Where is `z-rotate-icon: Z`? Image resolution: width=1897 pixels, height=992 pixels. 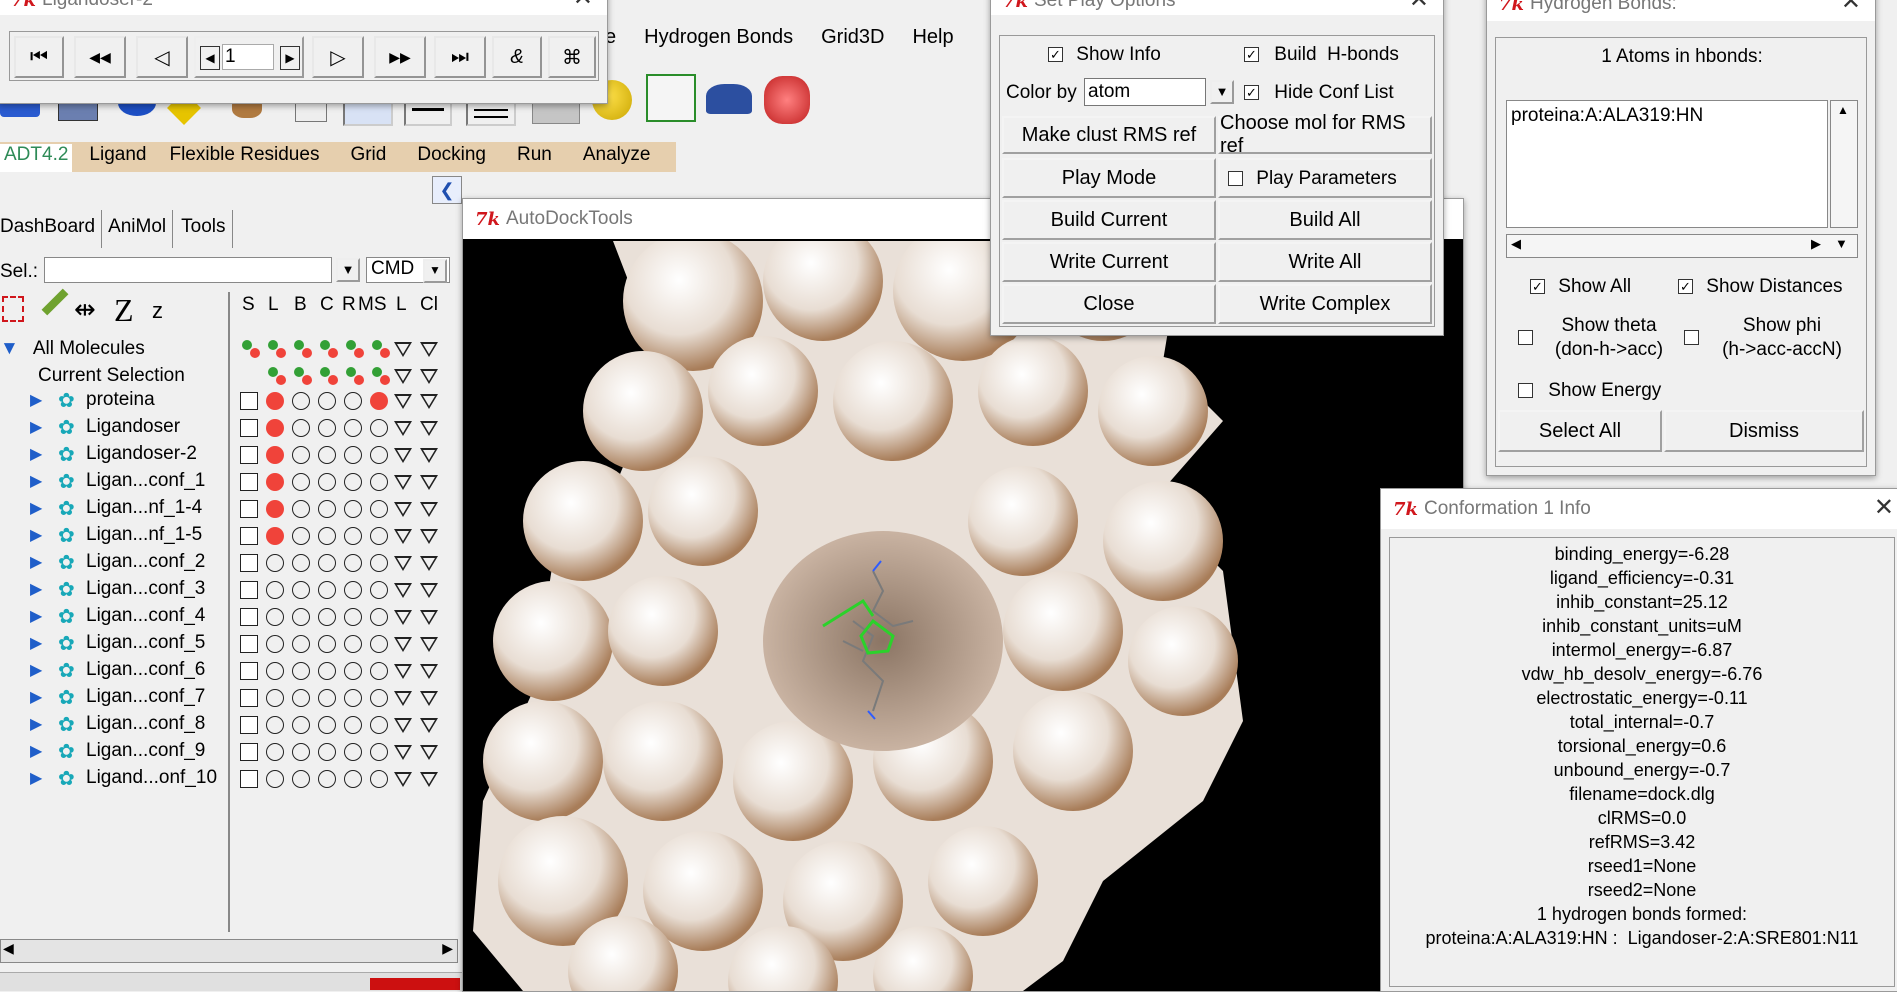 z-rotate-icon: Z is located at coordinates (124, 310).